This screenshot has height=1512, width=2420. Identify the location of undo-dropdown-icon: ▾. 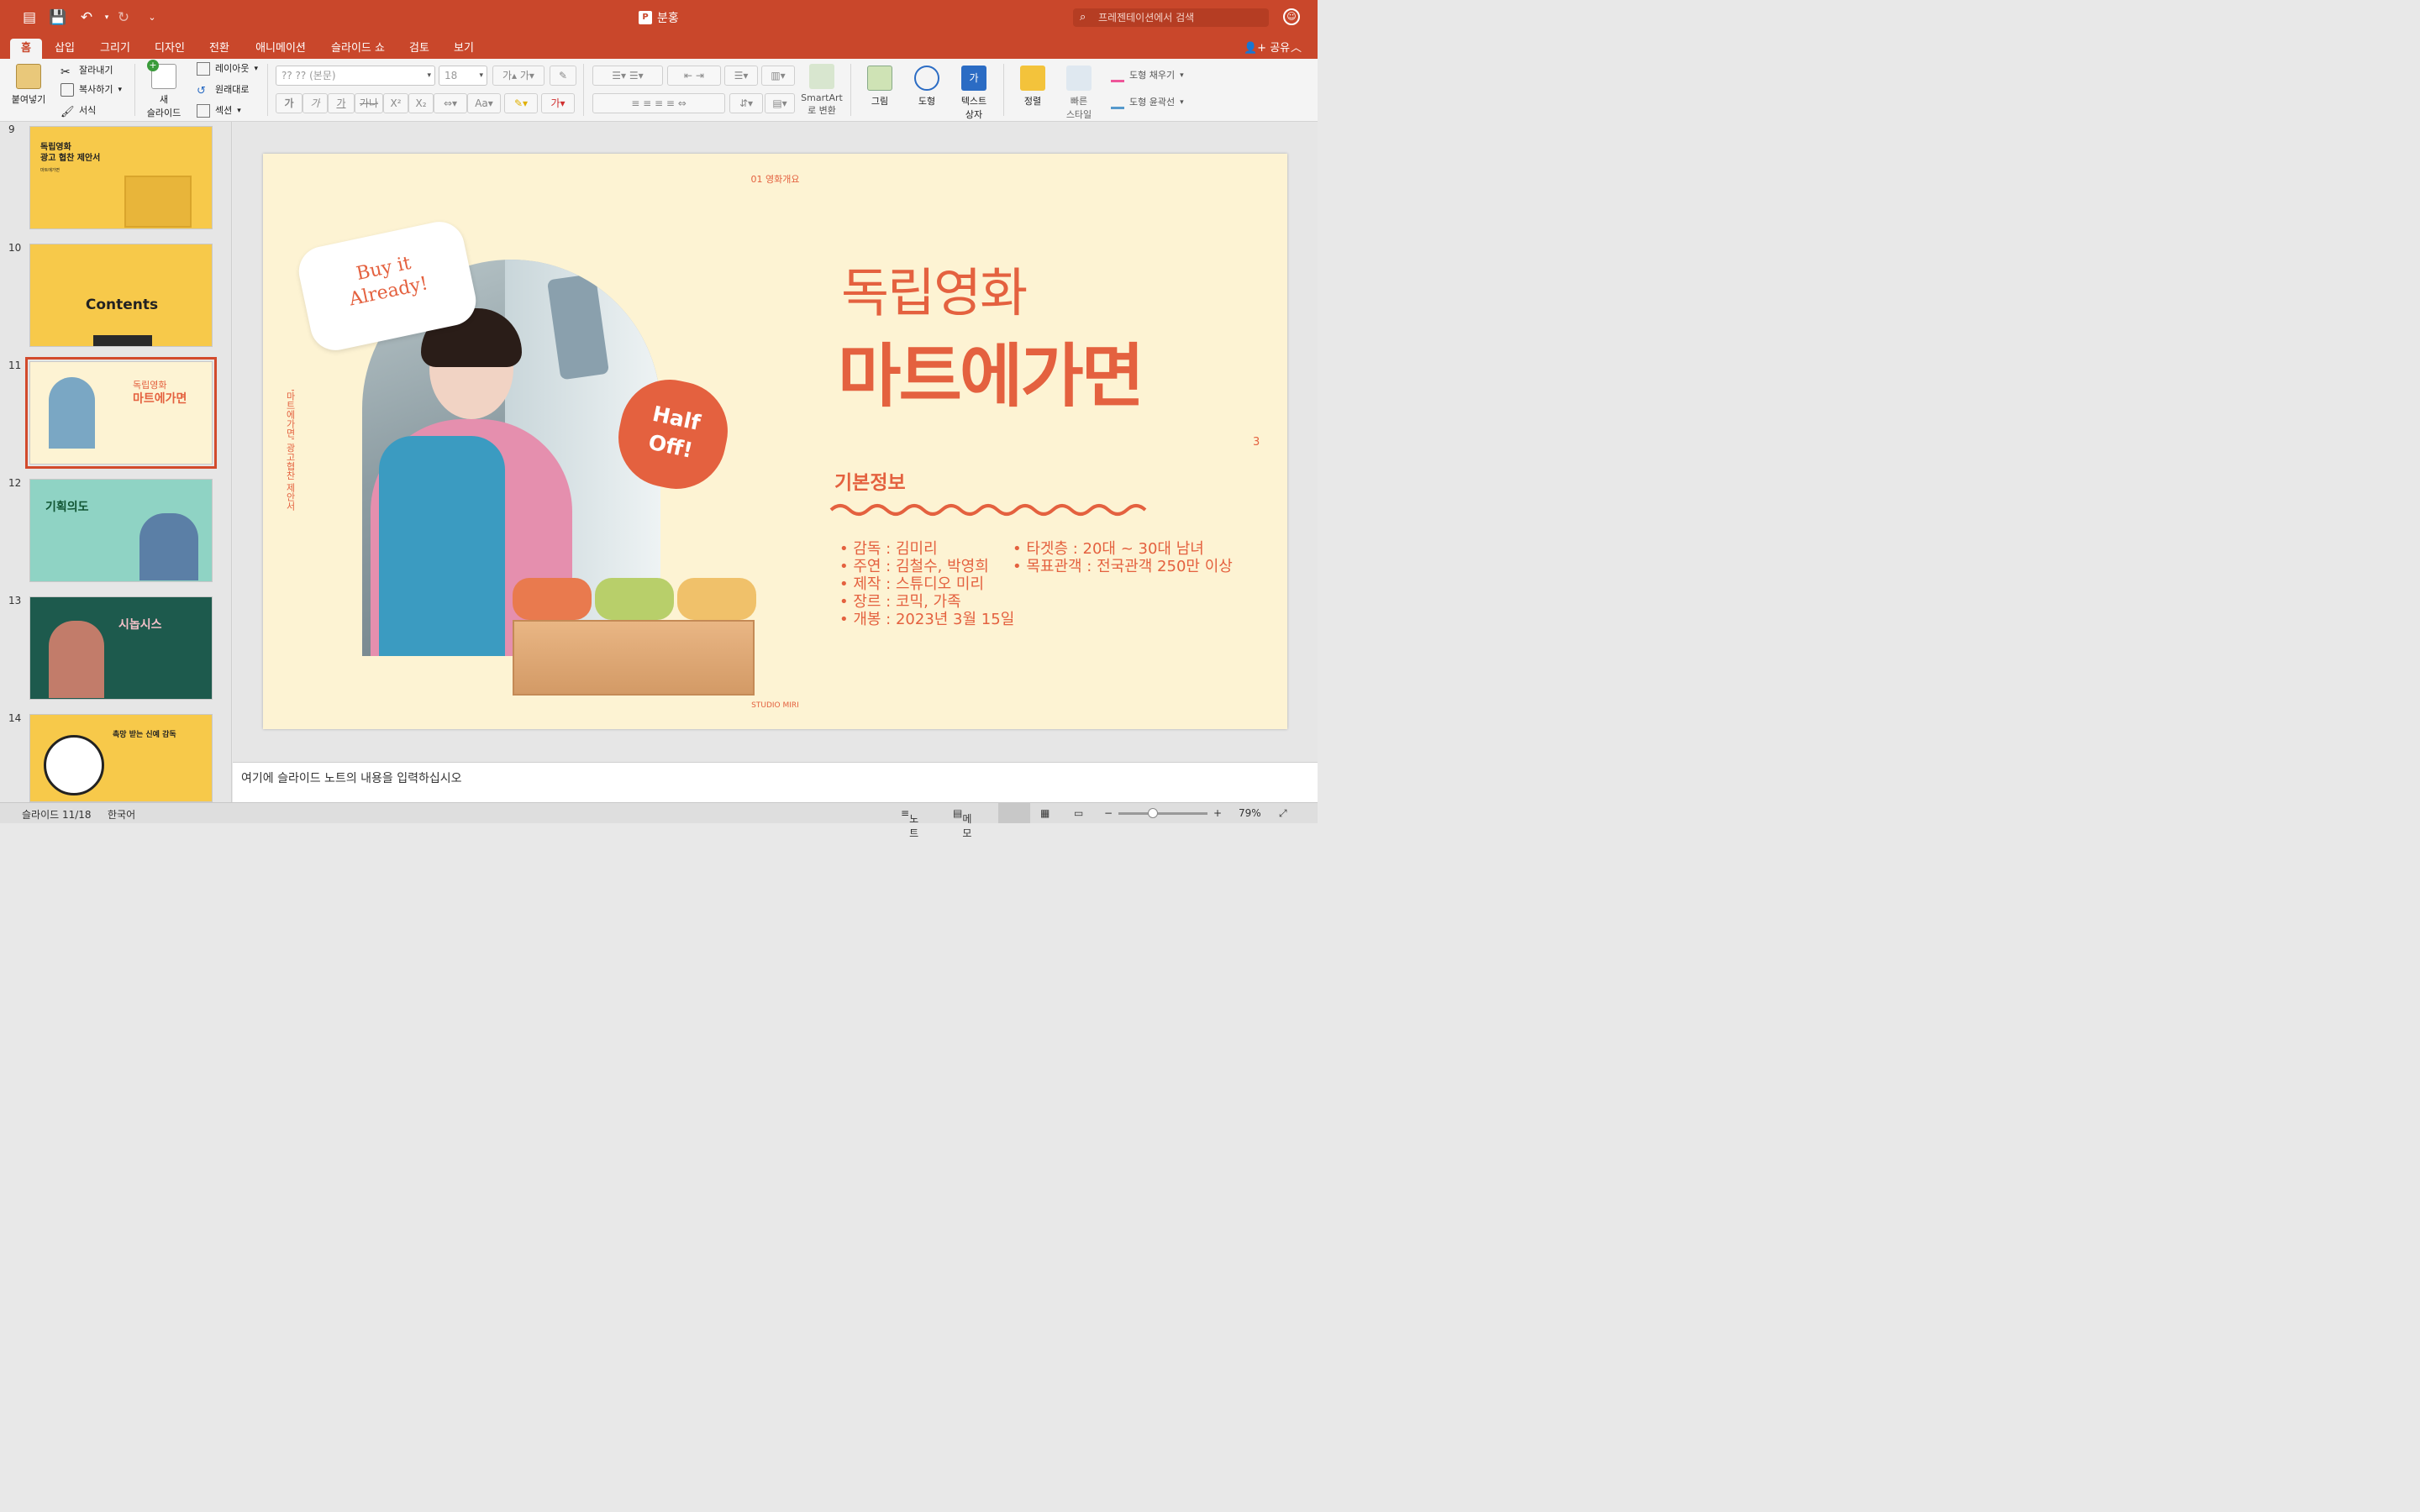
(107, 17).